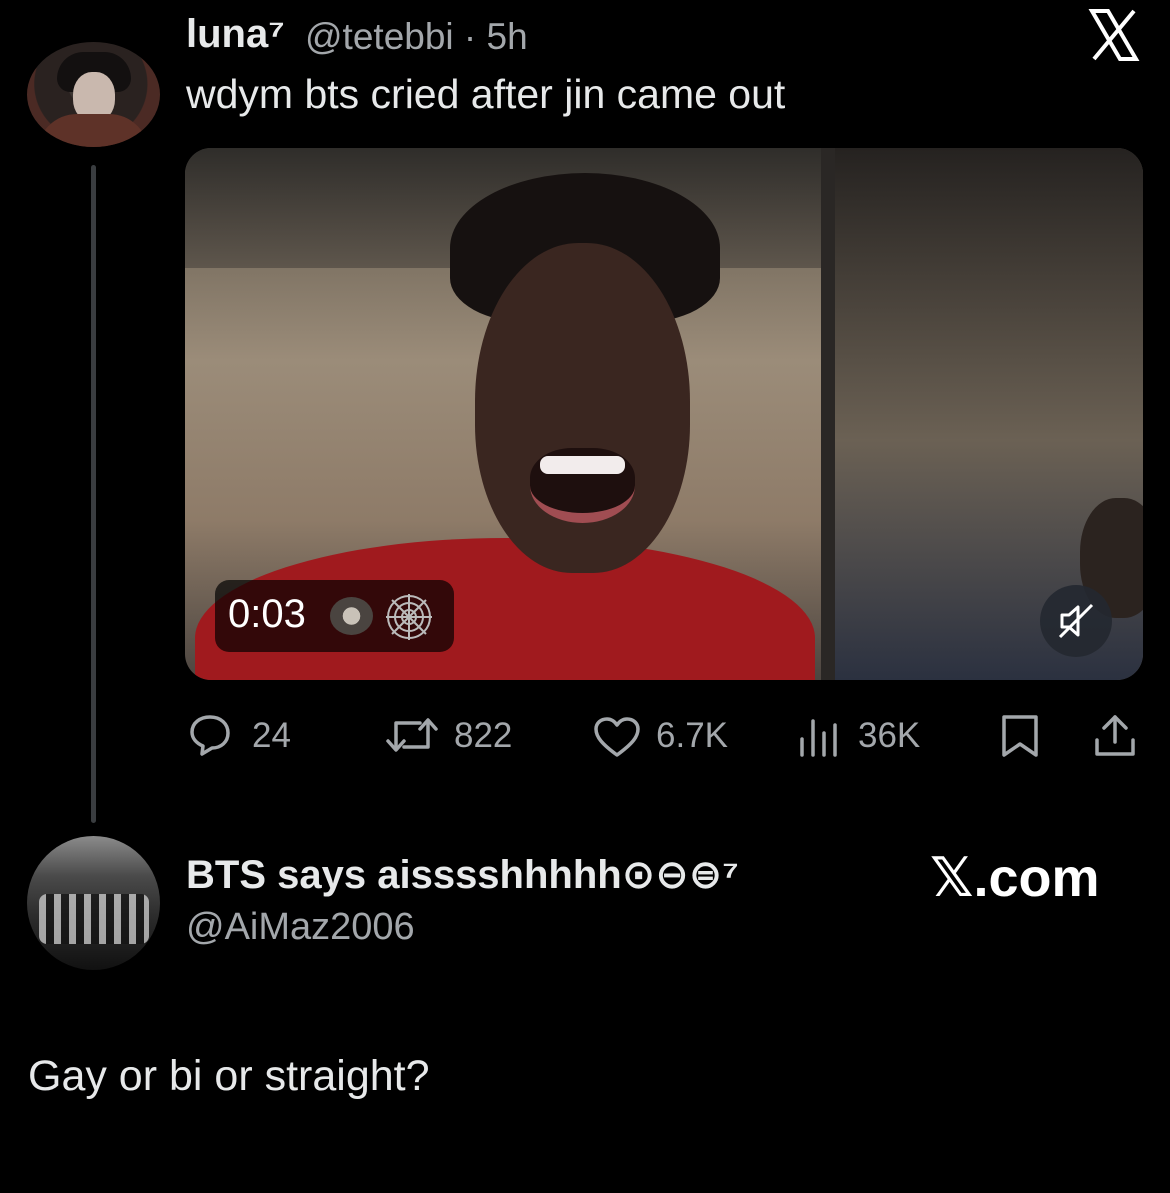 The height and width of the screenshot is (1193, 1170). I want to click on thread-line, so click(93, 494).